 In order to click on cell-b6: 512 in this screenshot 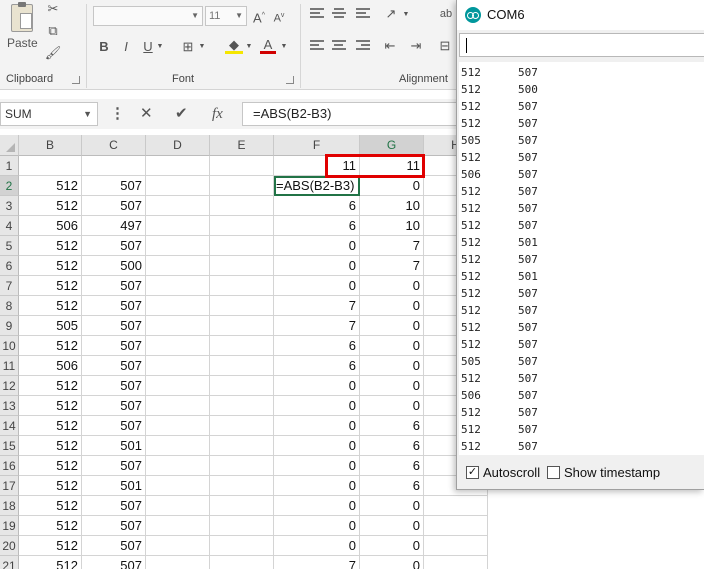, I will do `click(50, 266)`.